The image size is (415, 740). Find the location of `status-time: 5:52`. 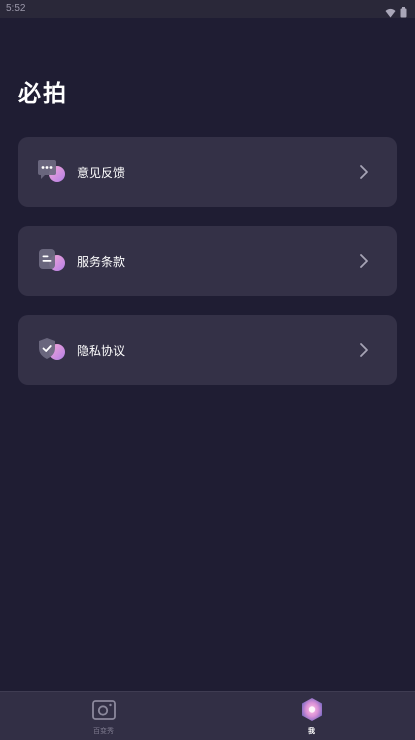

status-time: 5:52 is located at coordinates (16, 8).